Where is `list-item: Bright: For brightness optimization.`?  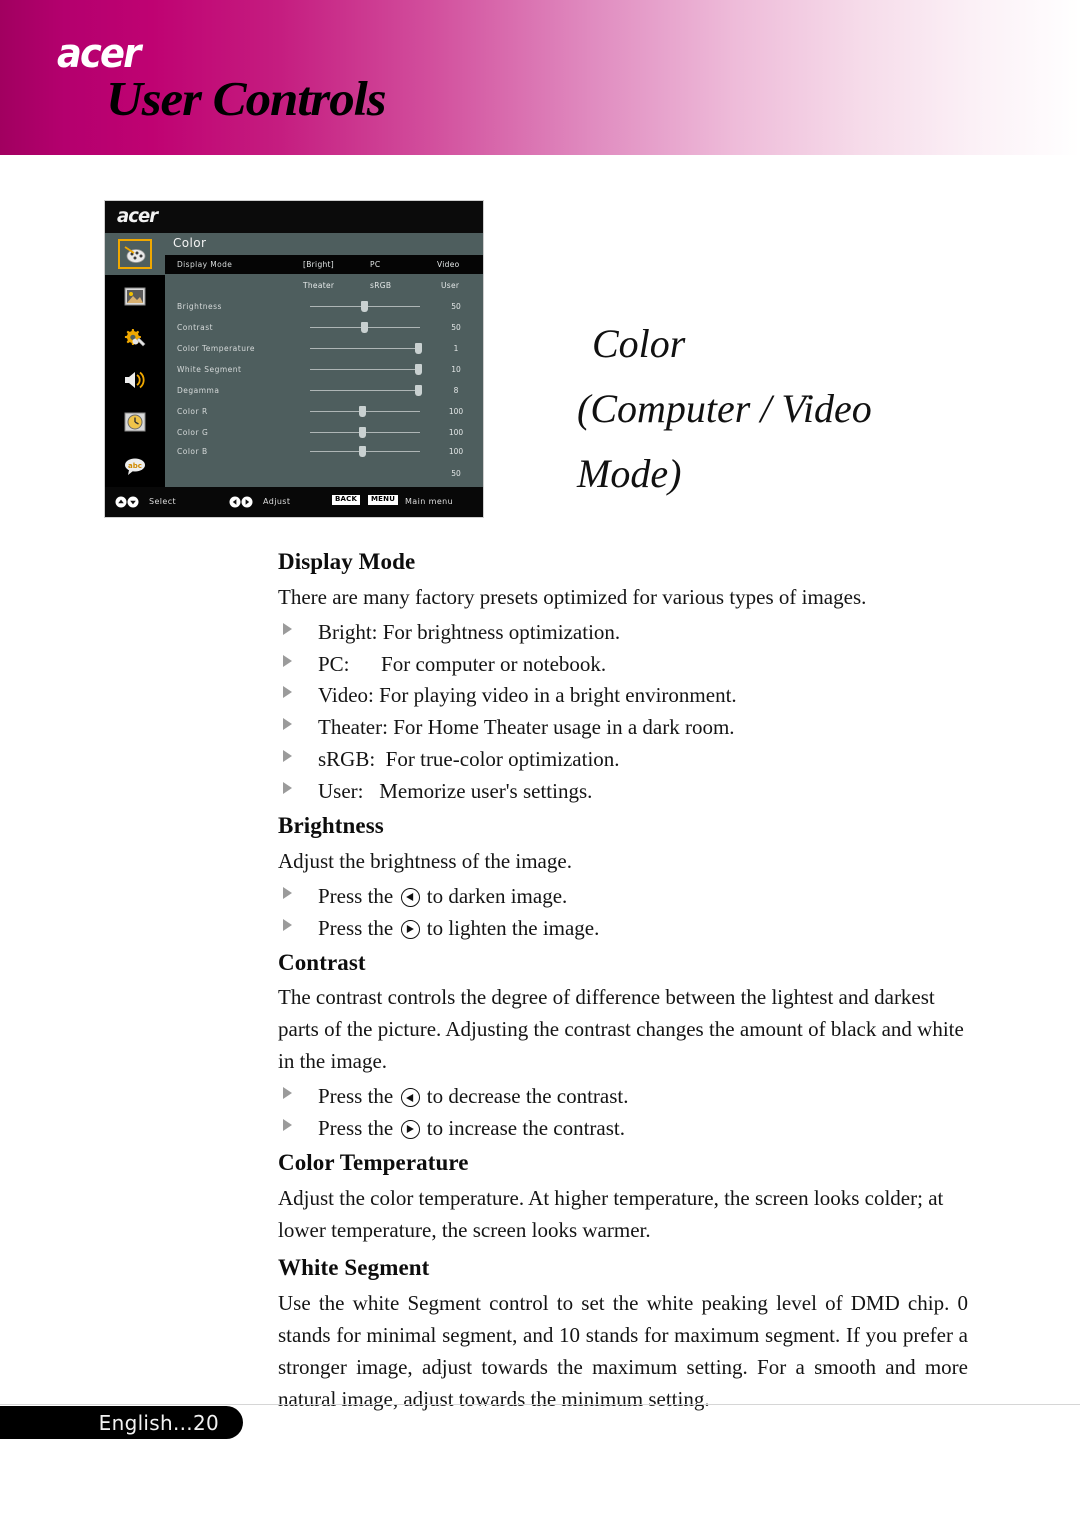 list-item: Bright: For brightness optimization. is located at coordinates (623, 633).